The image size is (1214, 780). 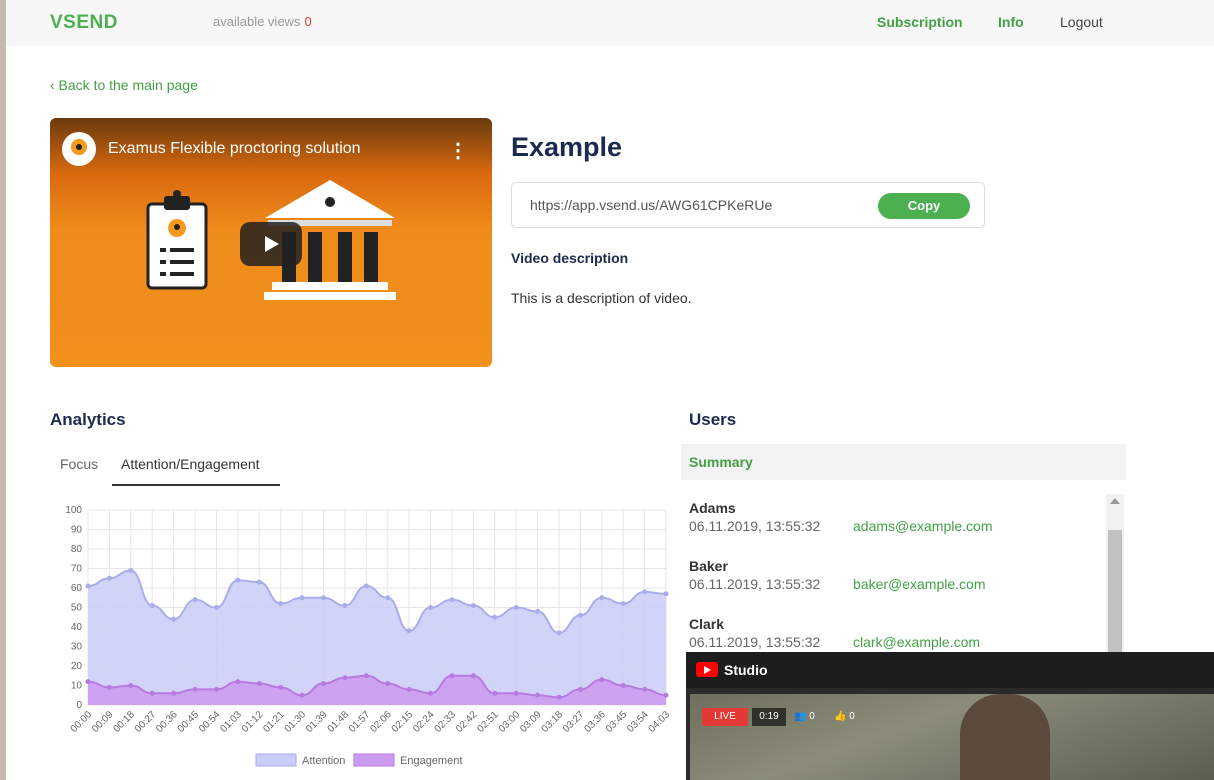 What do you see at coordinates (234, 149) in the screenshot?
I see `video-title: Examus Flexible proctoring solution` at bounding box center [234, 149].